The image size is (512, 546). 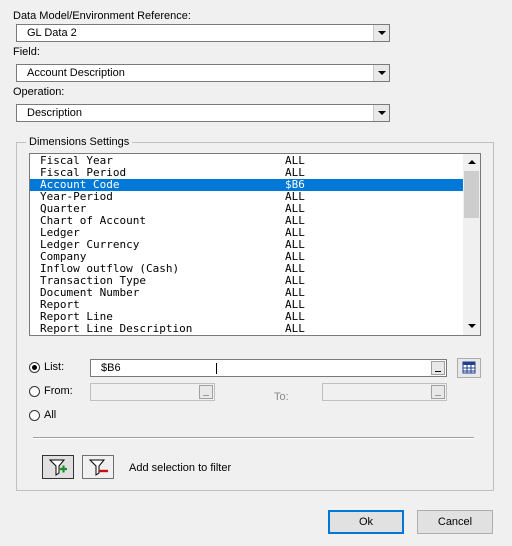 What do you see at coordinates (471, 244) in the screenshot?
I see `list-scrollbar` at bounding box center [471, 244].